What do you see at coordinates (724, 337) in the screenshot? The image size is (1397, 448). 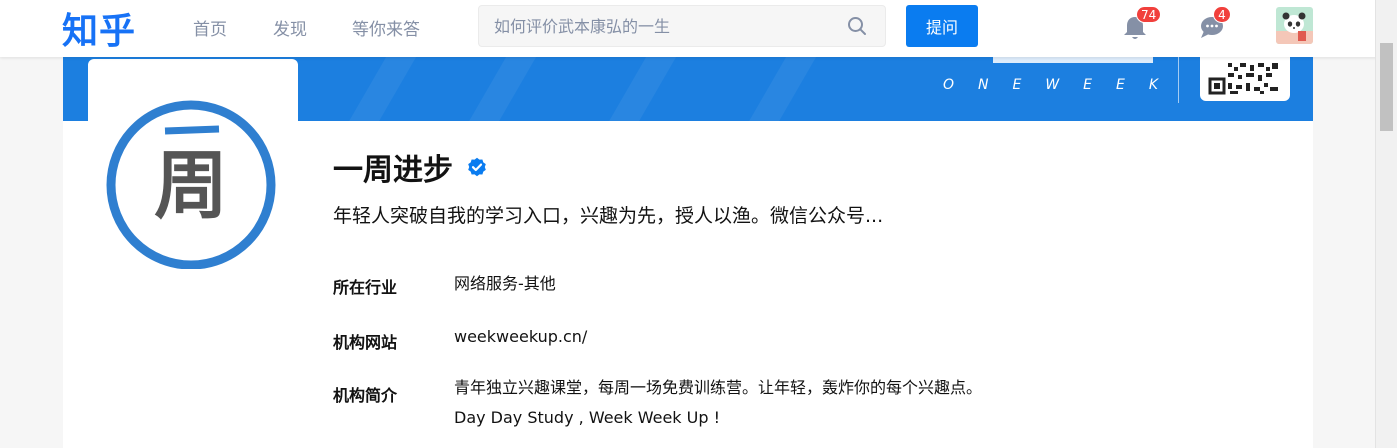 I see `info-value-website: weekweekup.cn/` at bounding box center [724, 337].